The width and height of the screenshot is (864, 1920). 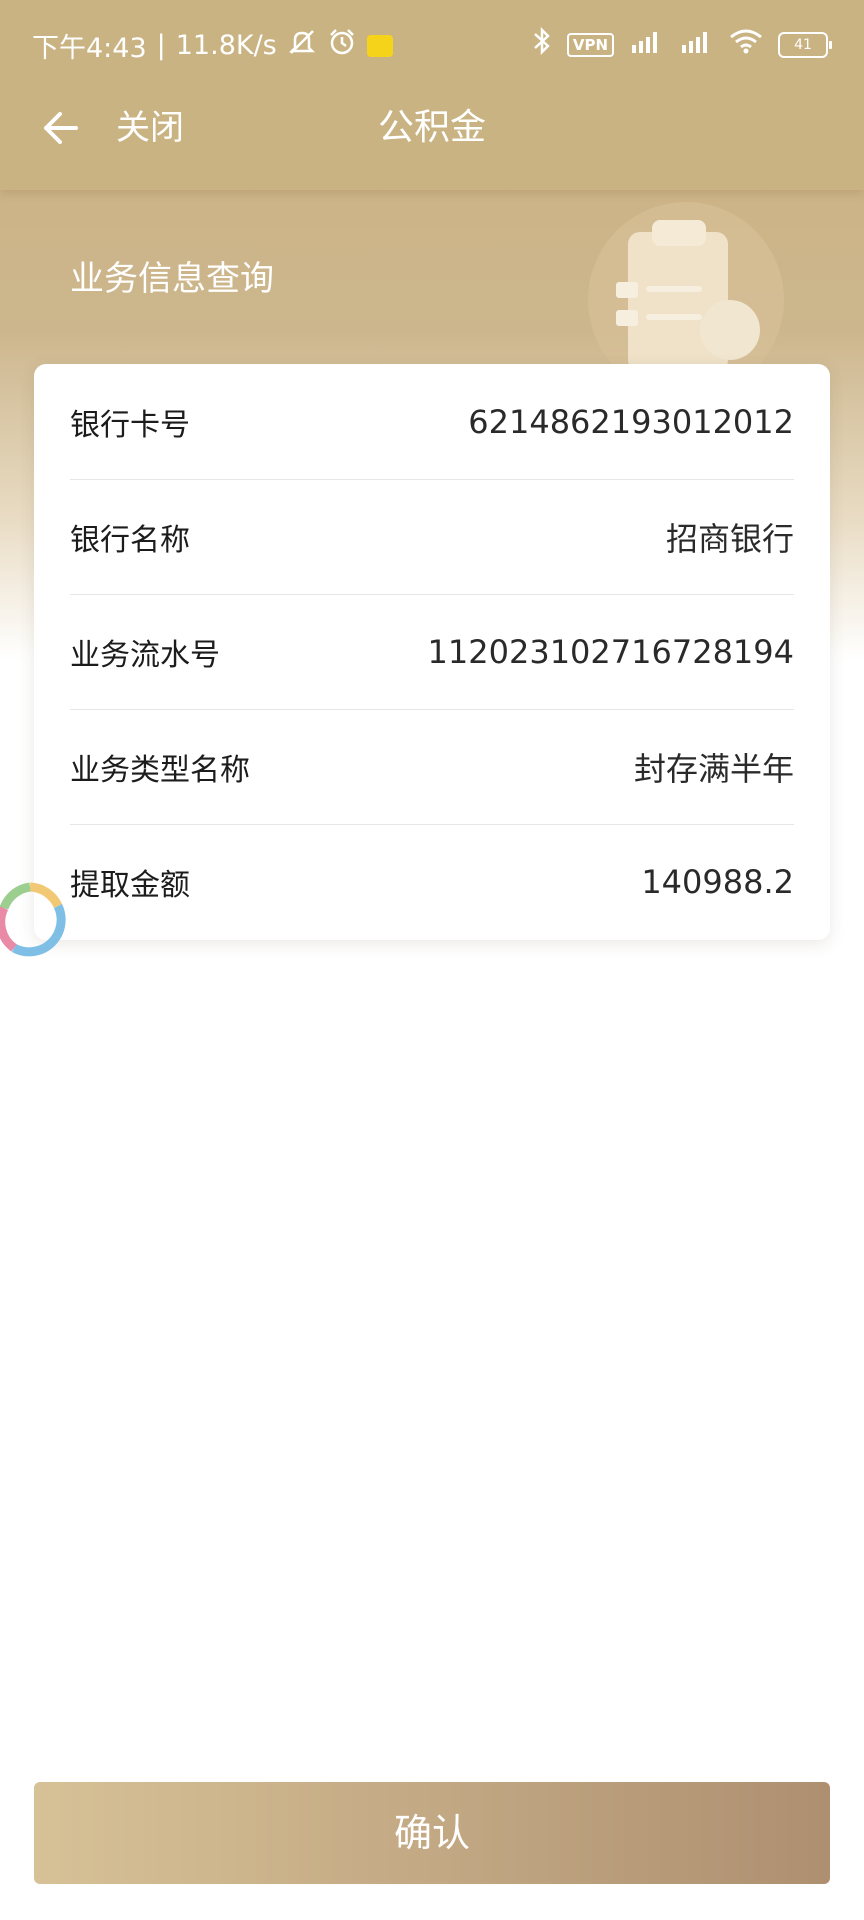 I want to click on detail-value: 112023102716728194, so click(x=610, y=651).